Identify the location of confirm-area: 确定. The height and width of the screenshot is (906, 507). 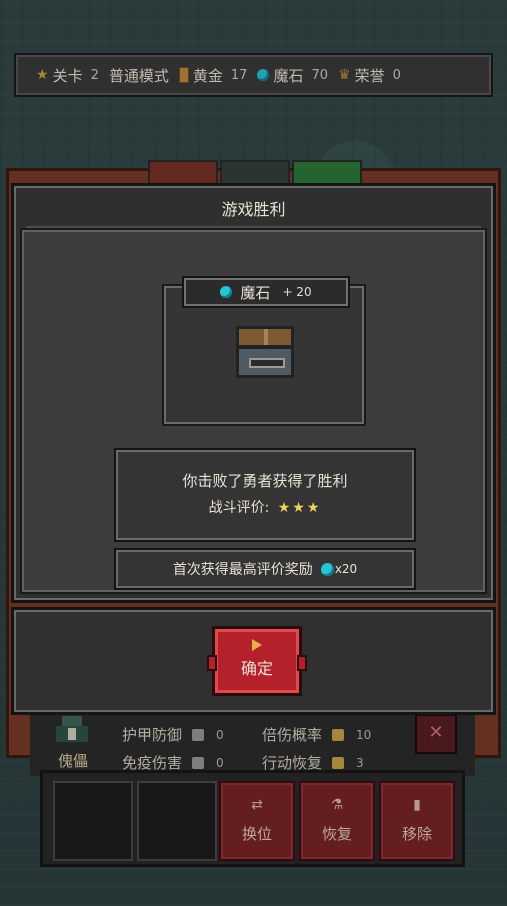
(253, 661).